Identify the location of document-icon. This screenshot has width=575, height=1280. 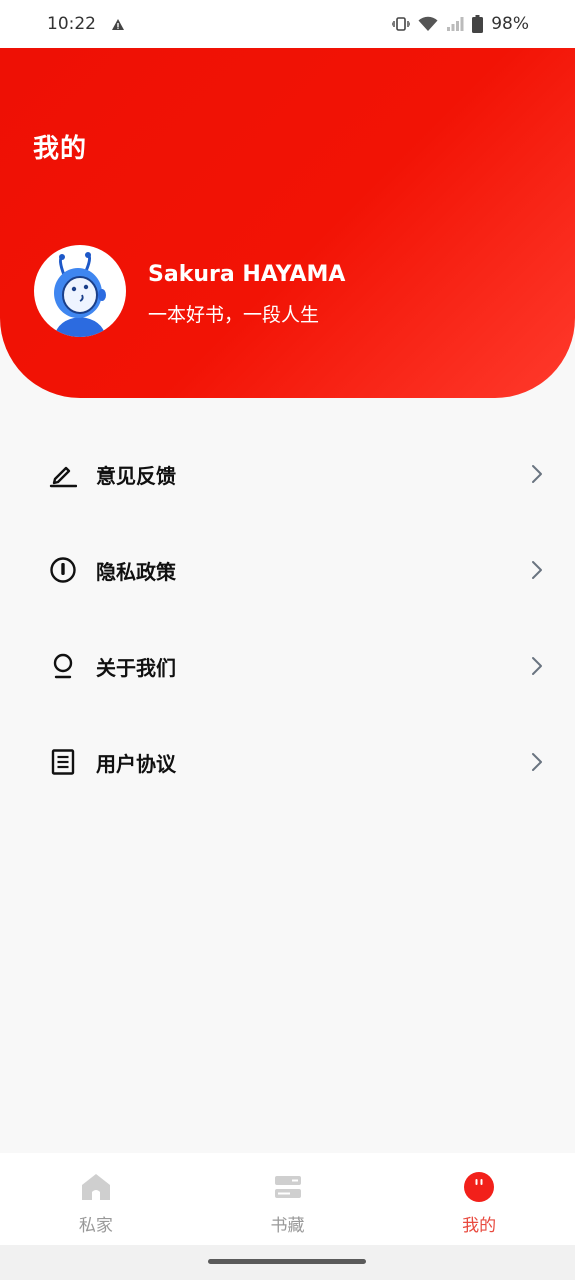
(63, 762).